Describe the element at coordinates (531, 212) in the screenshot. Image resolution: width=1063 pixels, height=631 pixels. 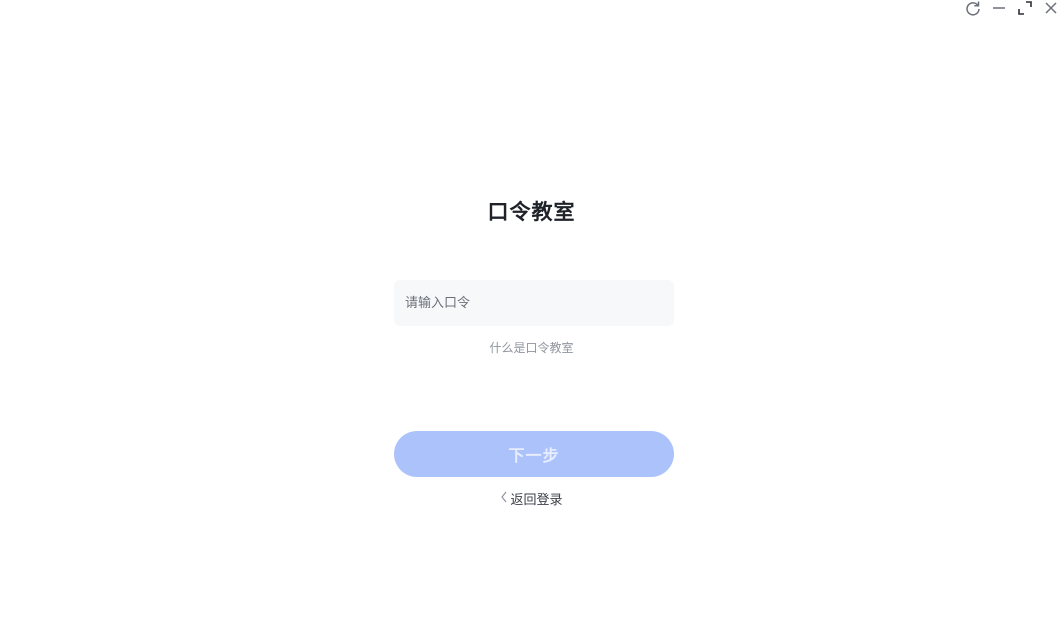
I see `page-title: 口令教室` at that location.